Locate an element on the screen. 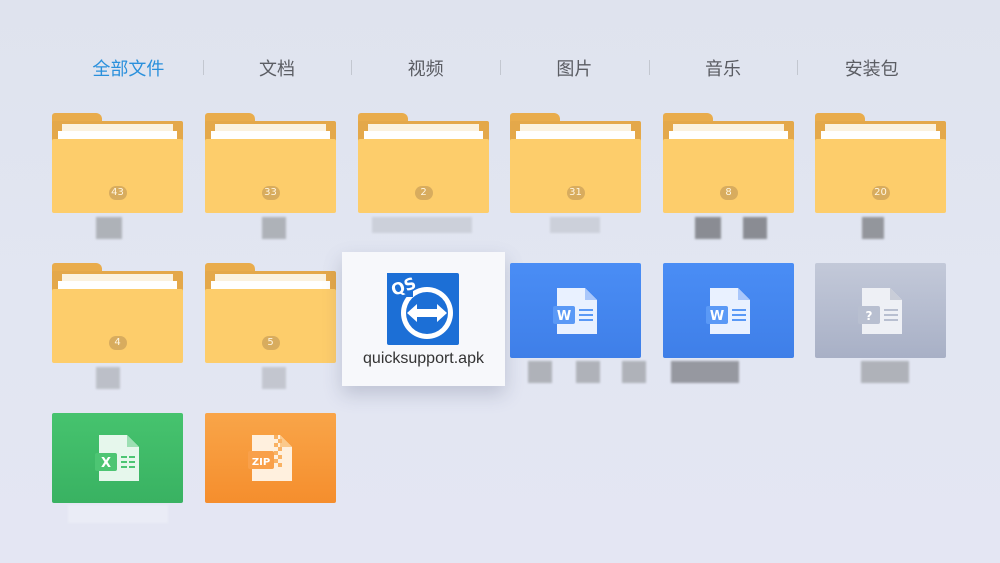  file-name: quicksupport.apk is located at coordinates (423, 358).